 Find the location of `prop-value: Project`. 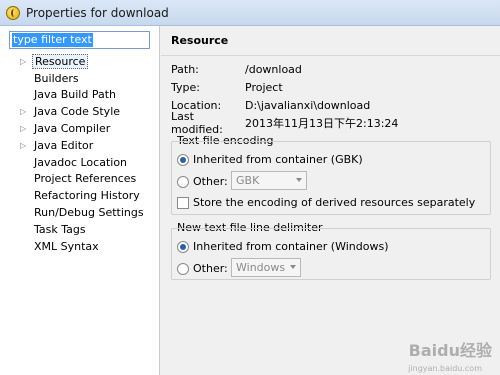

prop-value: Project is located at coordinates (264, 87).